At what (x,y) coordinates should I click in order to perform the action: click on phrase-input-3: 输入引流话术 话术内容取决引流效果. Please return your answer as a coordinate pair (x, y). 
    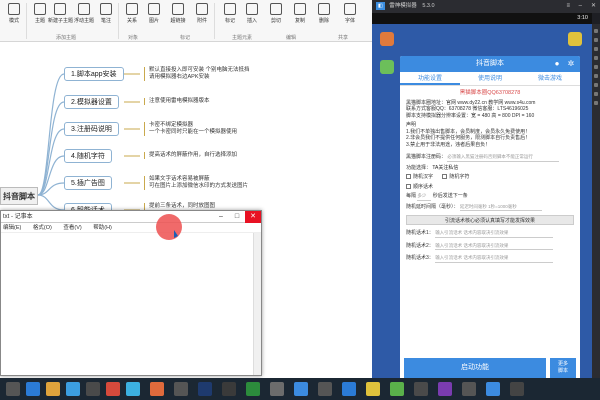
    Looking at the image, I should click on (494, 259).